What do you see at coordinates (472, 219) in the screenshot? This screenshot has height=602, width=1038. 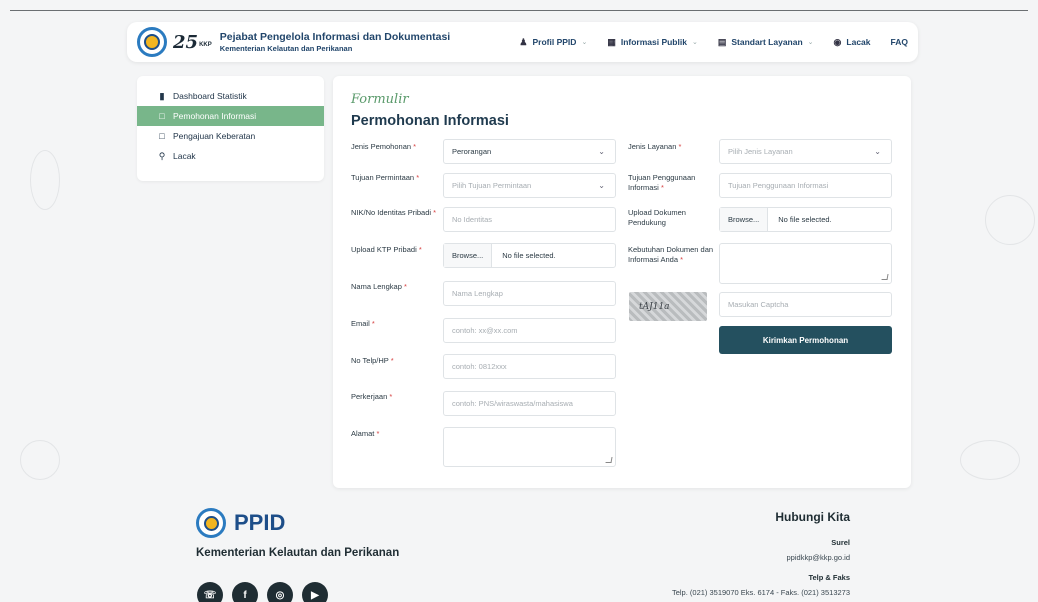 I see `input-placeholder: No Identitas` at bounding box center [472, 219].